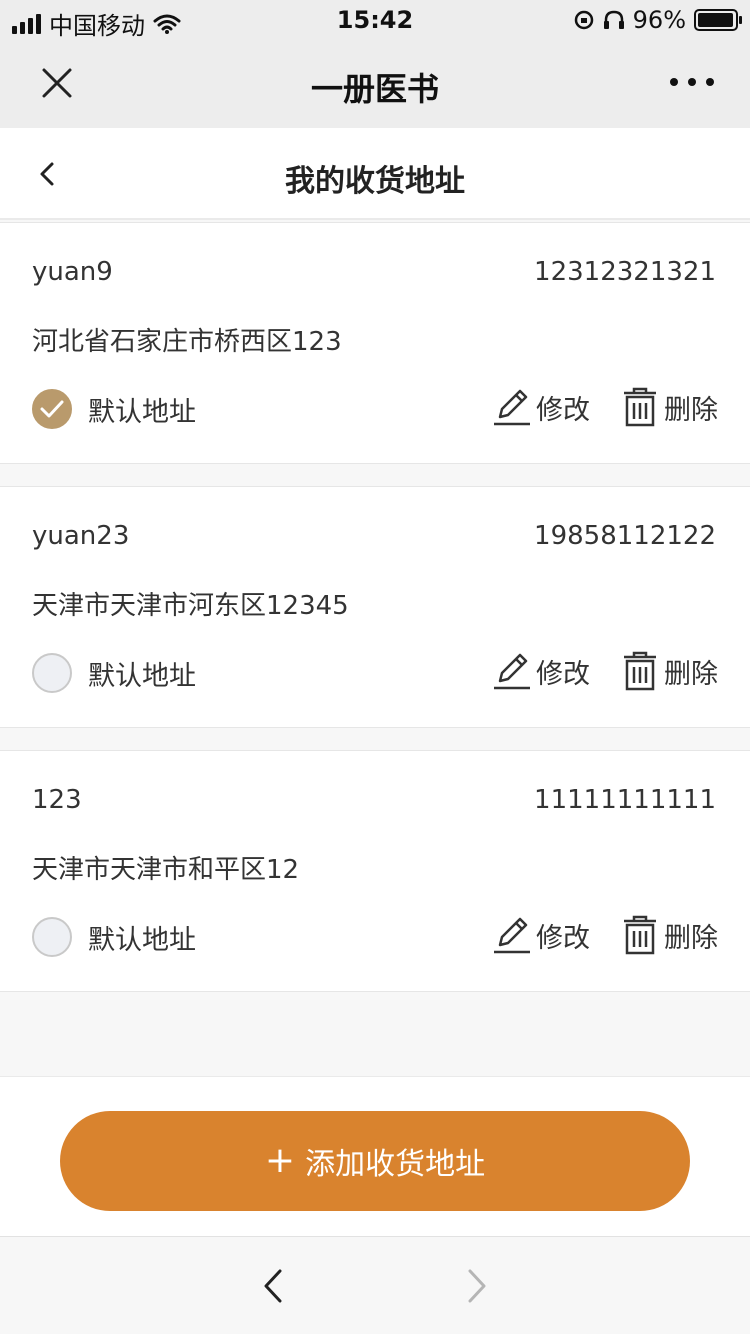  I want to click on page-title: 我的收货地址, so click(375, 181).